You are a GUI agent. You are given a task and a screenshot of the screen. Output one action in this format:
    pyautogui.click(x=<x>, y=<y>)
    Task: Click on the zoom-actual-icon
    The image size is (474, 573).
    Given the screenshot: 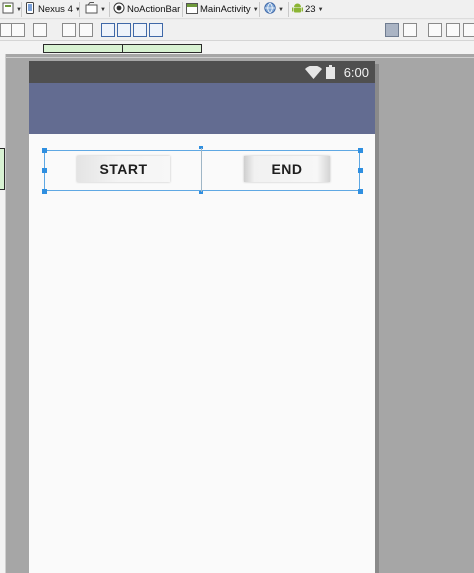 What is the action you would take?
    pyautogui.click(x=468, y=30)
    